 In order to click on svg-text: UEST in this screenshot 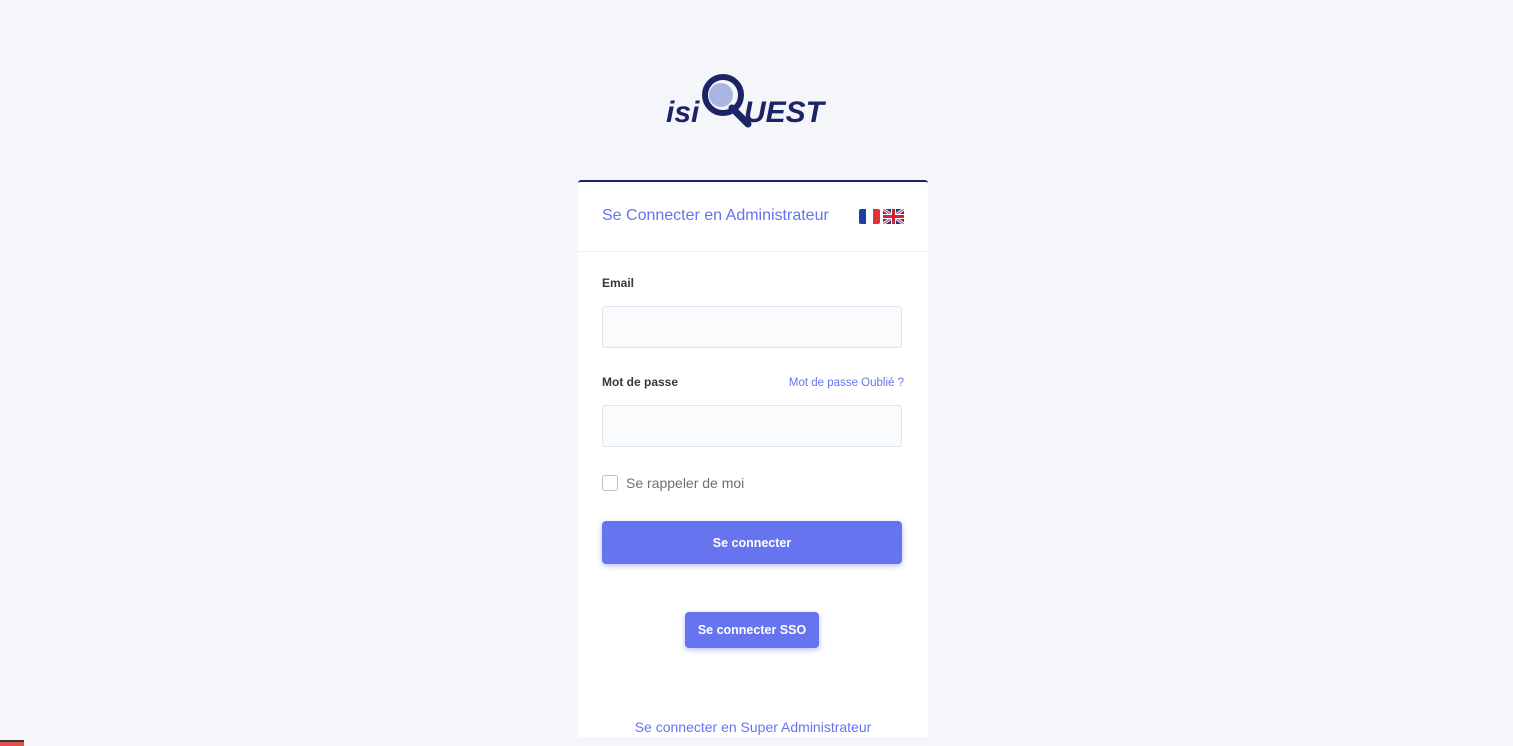, I will do `click(785, 112)`.